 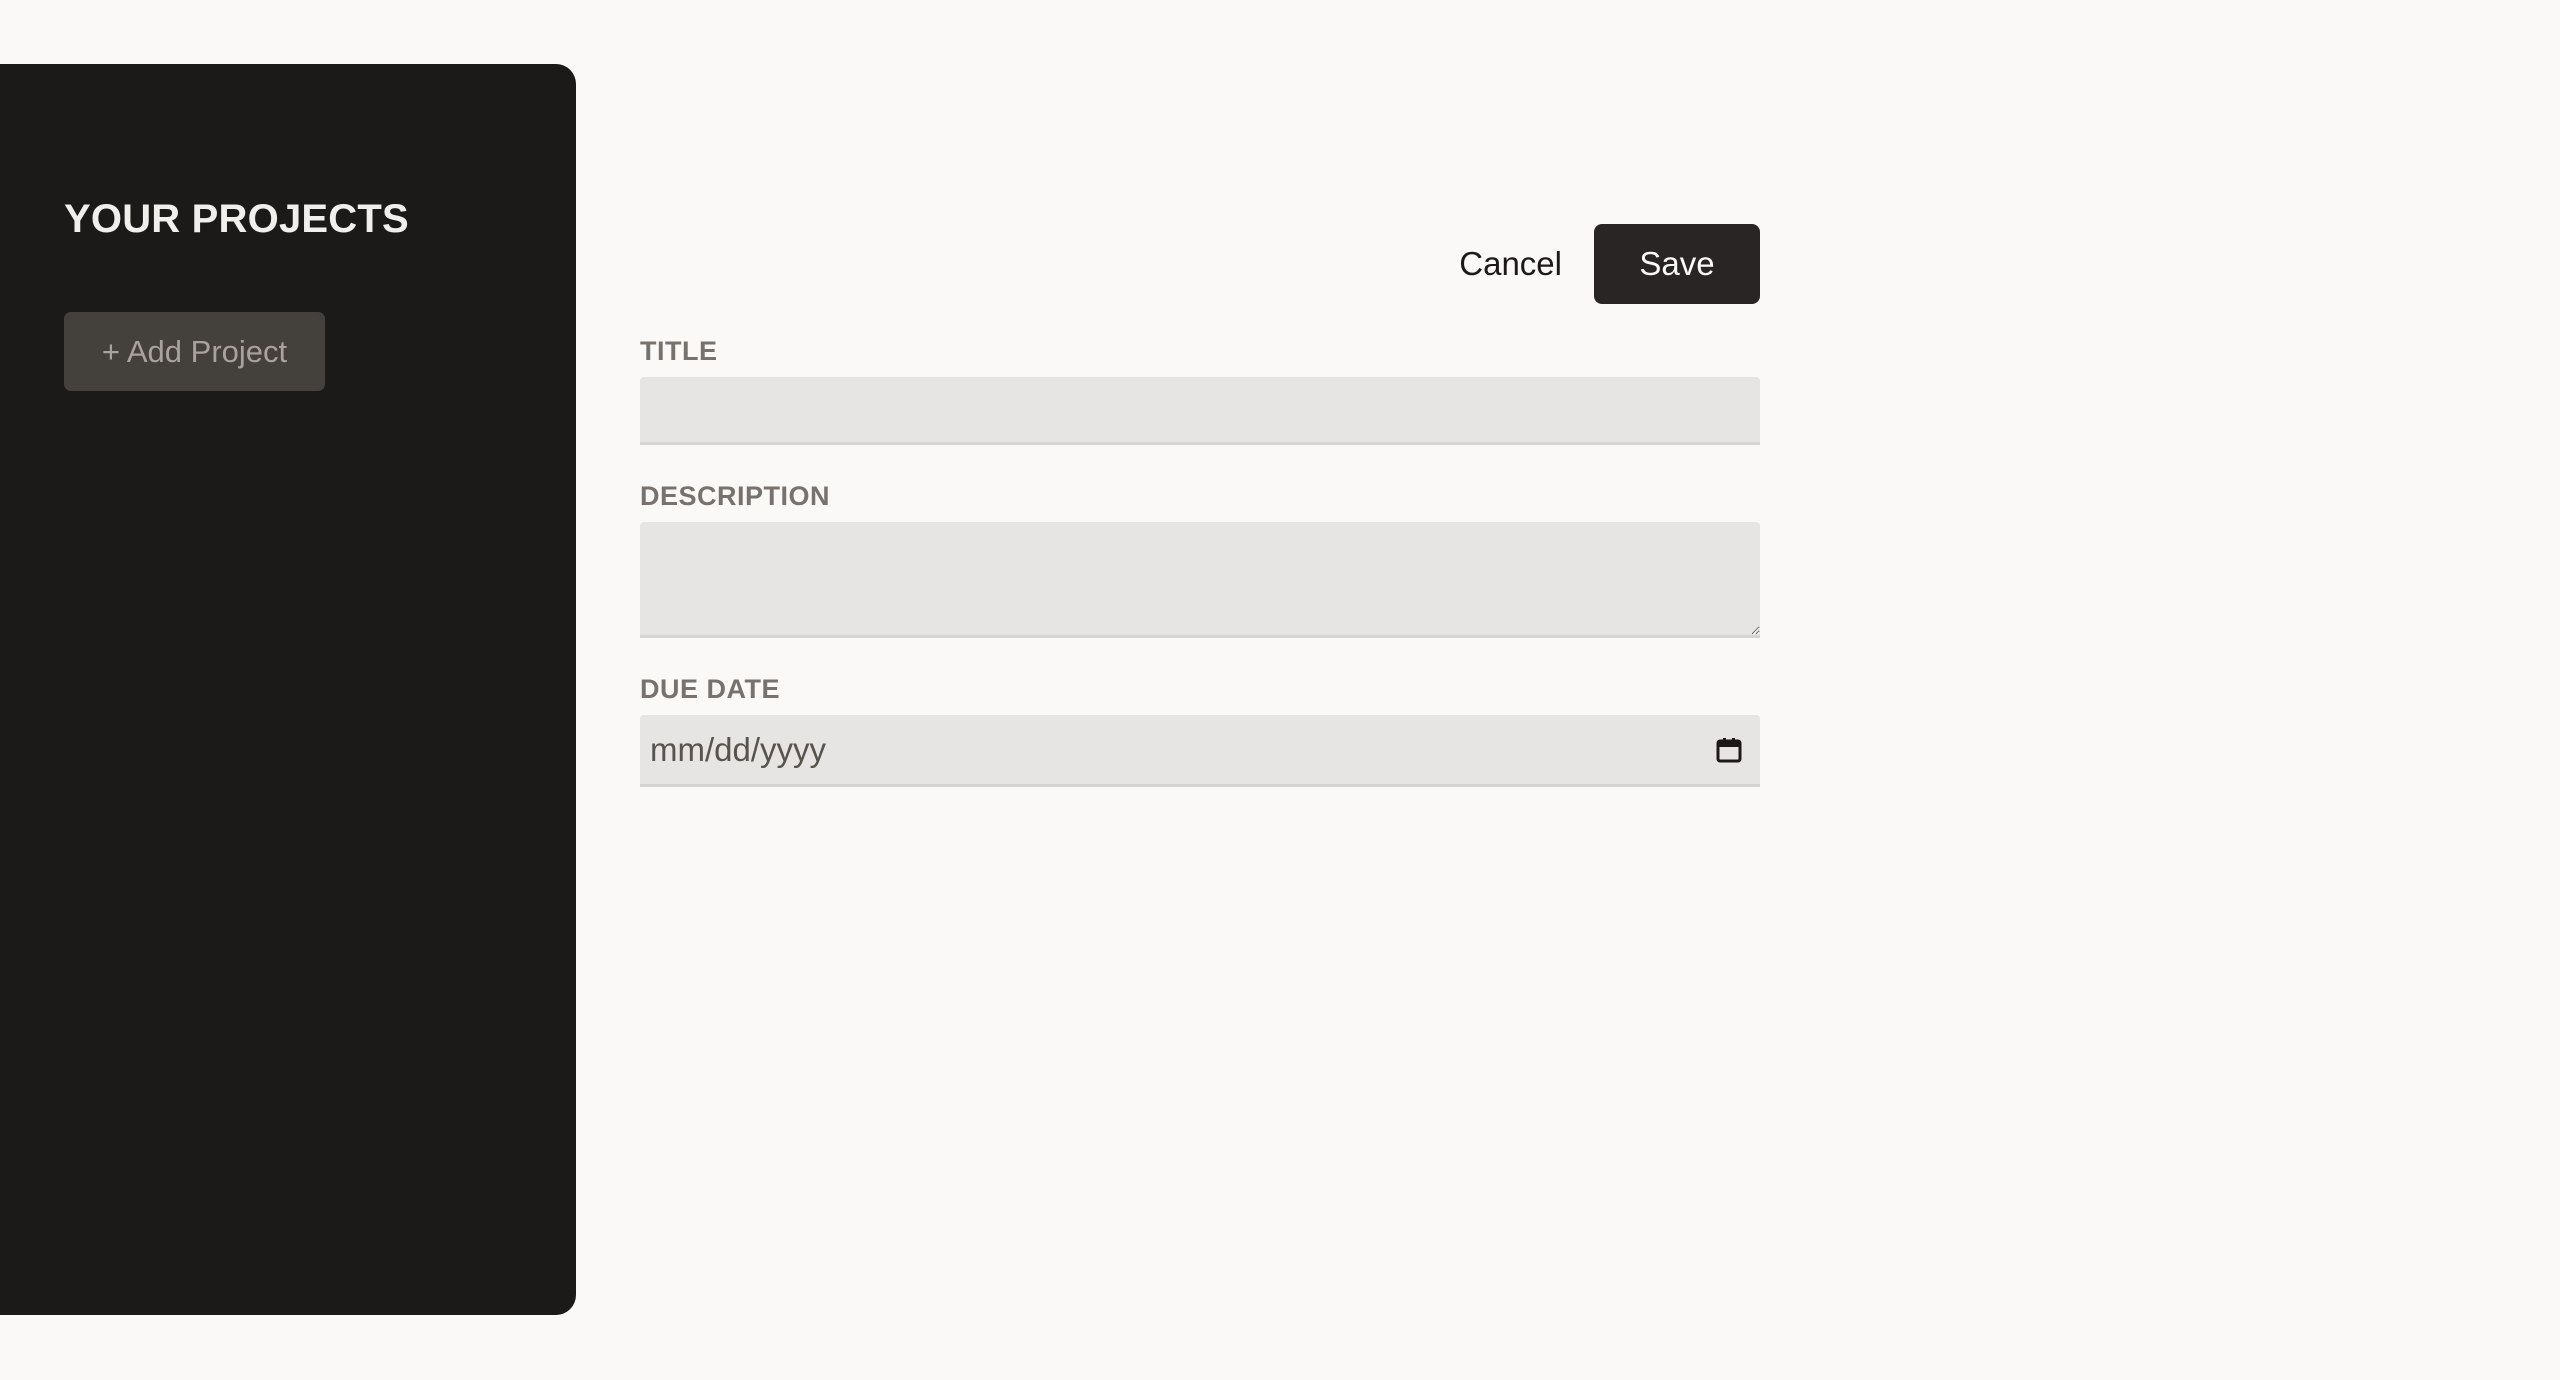 I want to click on calendar-icon, so click(x=1729, y=750).